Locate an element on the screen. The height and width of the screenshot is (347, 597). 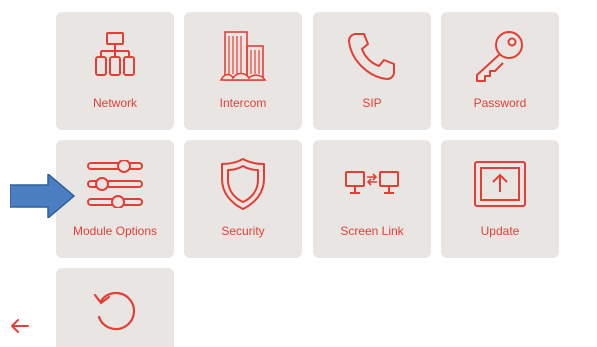
sliders-icon is located at coordinates (115, 184).